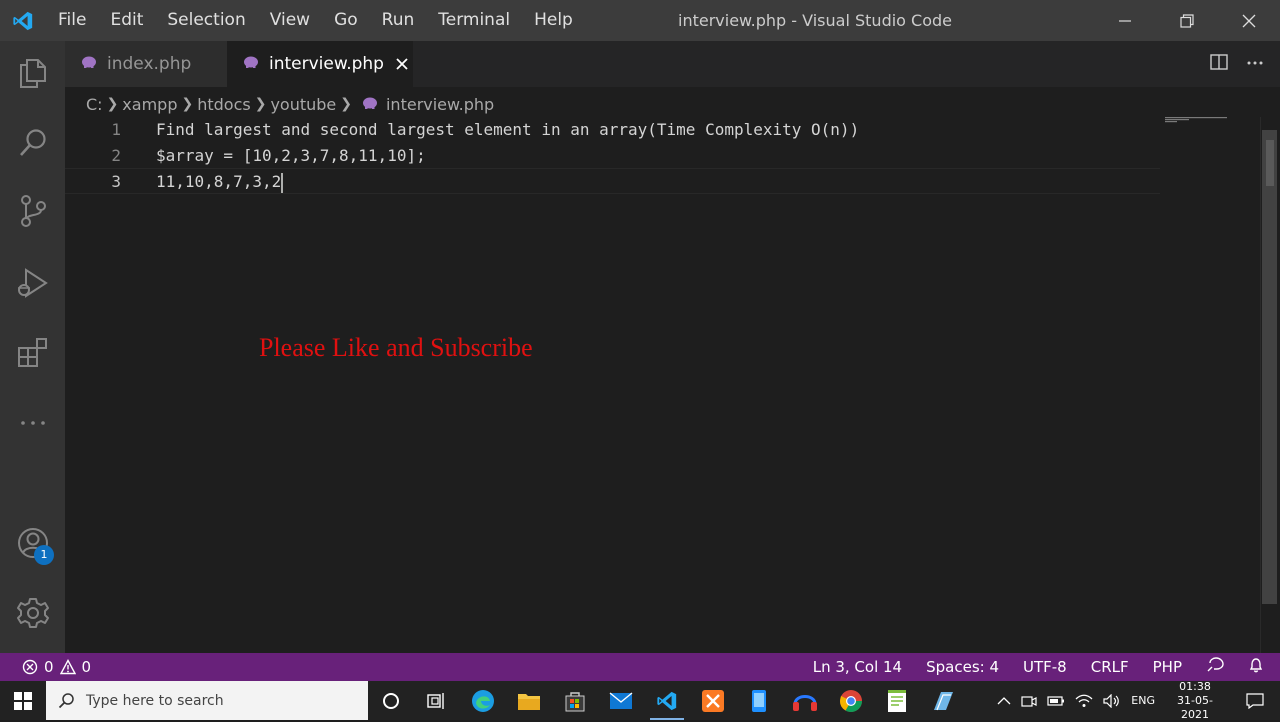 The height and width of the screenshot is (722, 1280). I want to click on clock: 01:38 31-05-2021, so click(1195, 701).